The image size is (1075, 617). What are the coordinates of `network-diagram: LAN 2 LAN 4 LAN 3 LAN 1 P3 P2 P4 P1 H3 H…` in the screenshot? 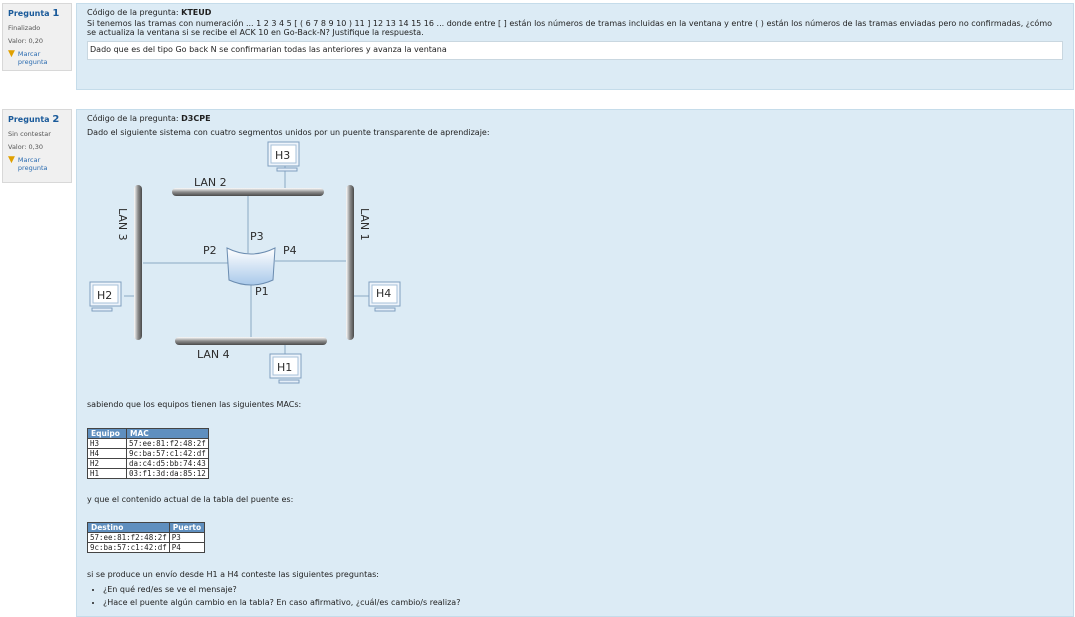 It's located at (245, 262).